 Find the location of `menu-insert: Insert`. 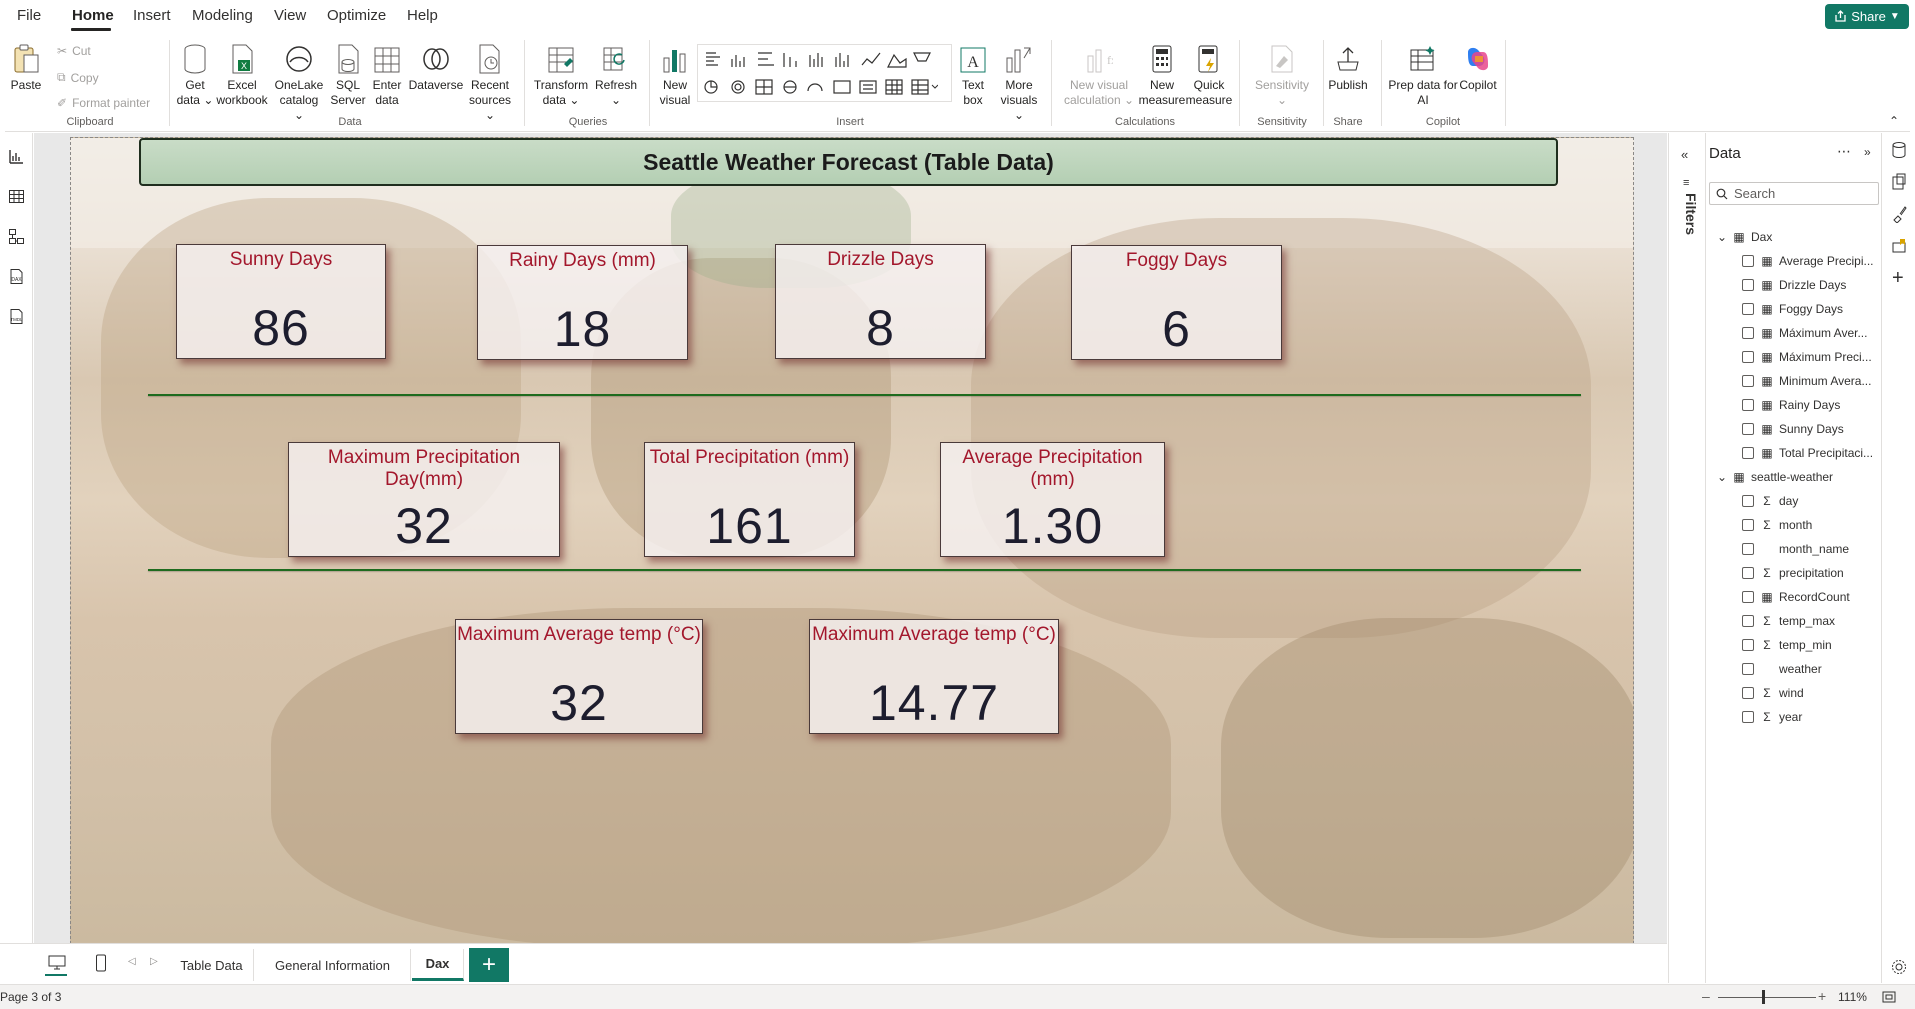

menu-insert: Insert is located at coordinates (152, 15).